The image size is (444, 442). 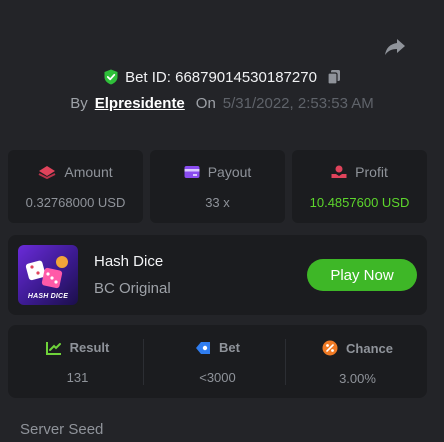 I want to click on amount-title: Amount, so click(x=88, y=172).